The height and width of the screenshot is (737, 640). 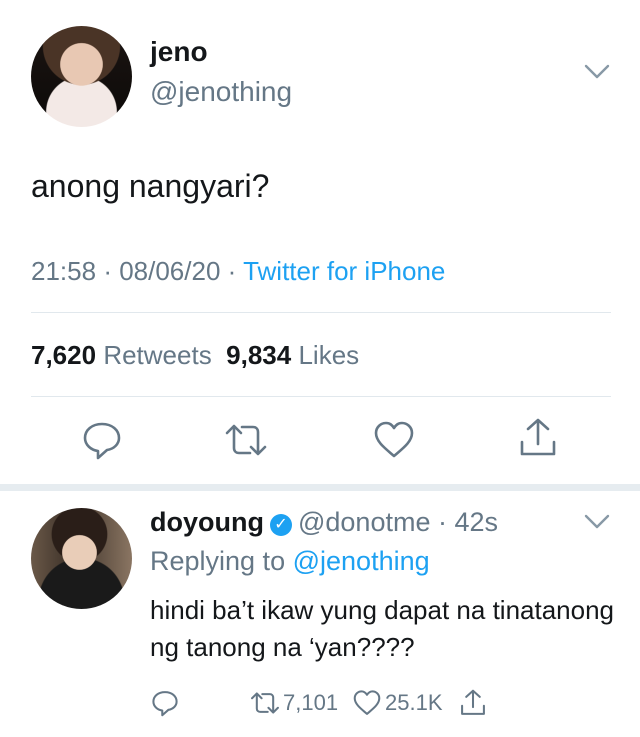 I want to click on tweet-meta: 21:58 · 08/06/20 · Twitter for iPhone, so click(x=238, y=271).